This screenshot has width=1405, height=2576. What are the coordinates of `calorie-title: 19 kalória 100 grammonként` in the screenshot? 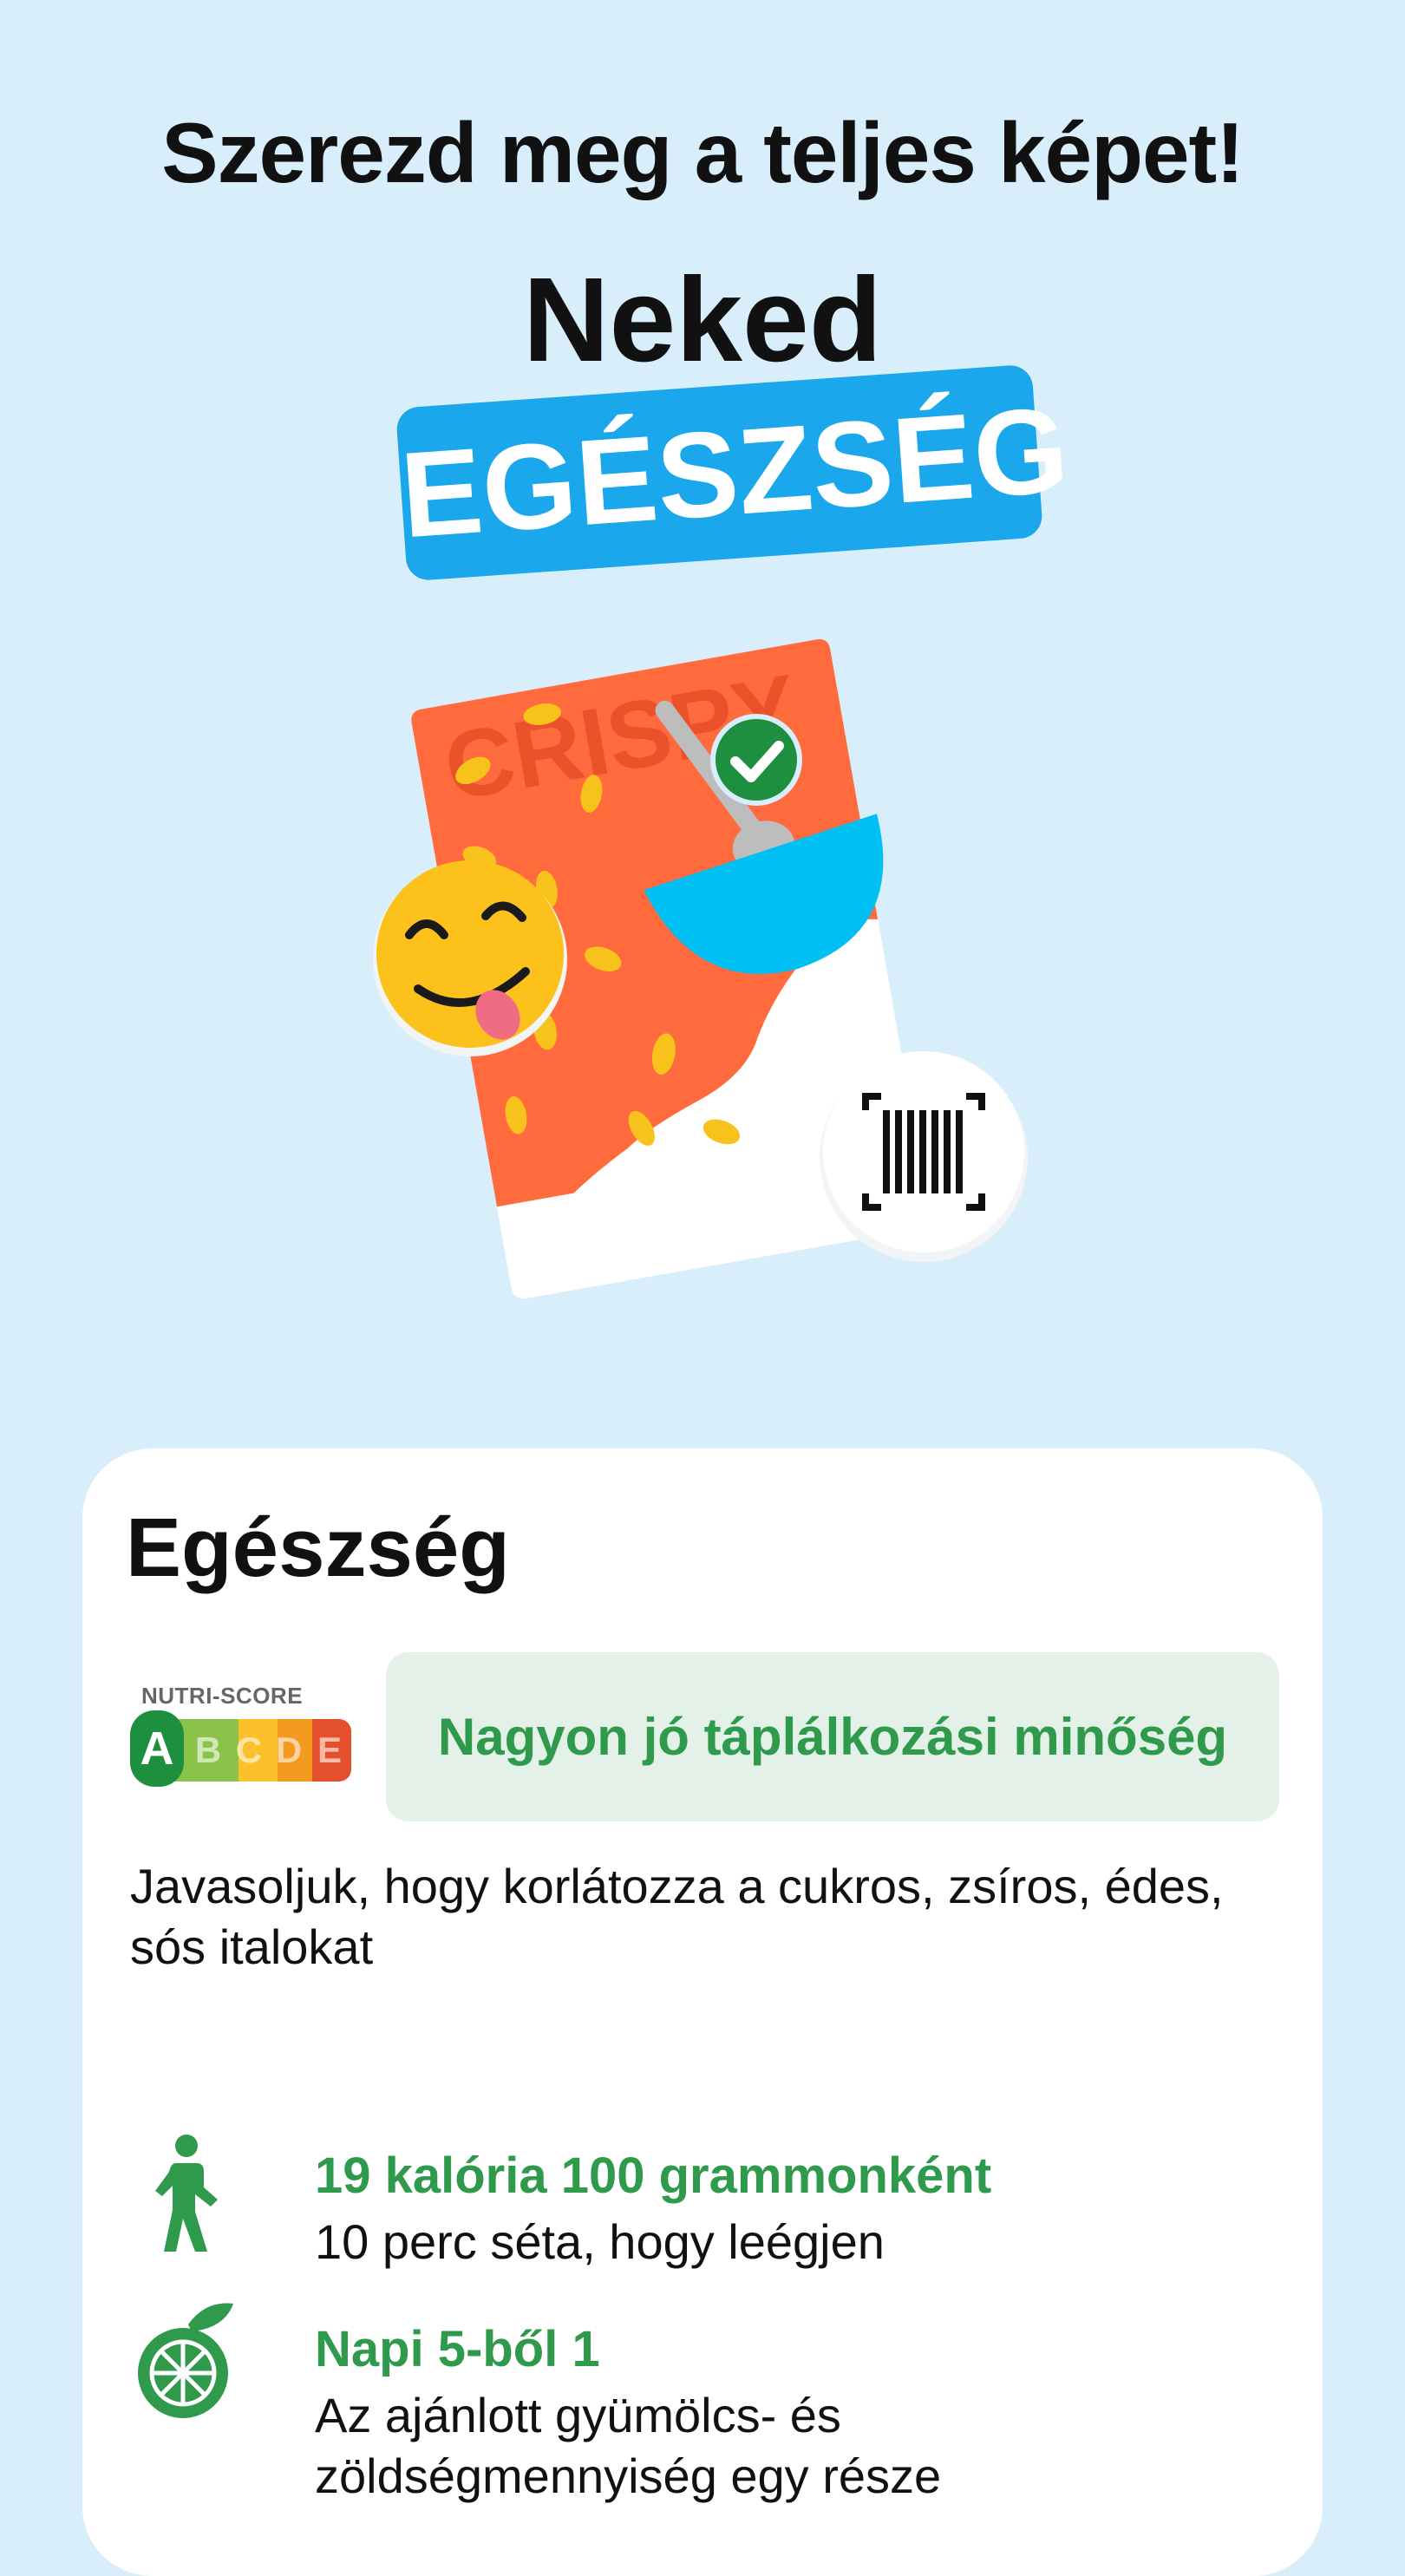 It's located at (653, 2176).